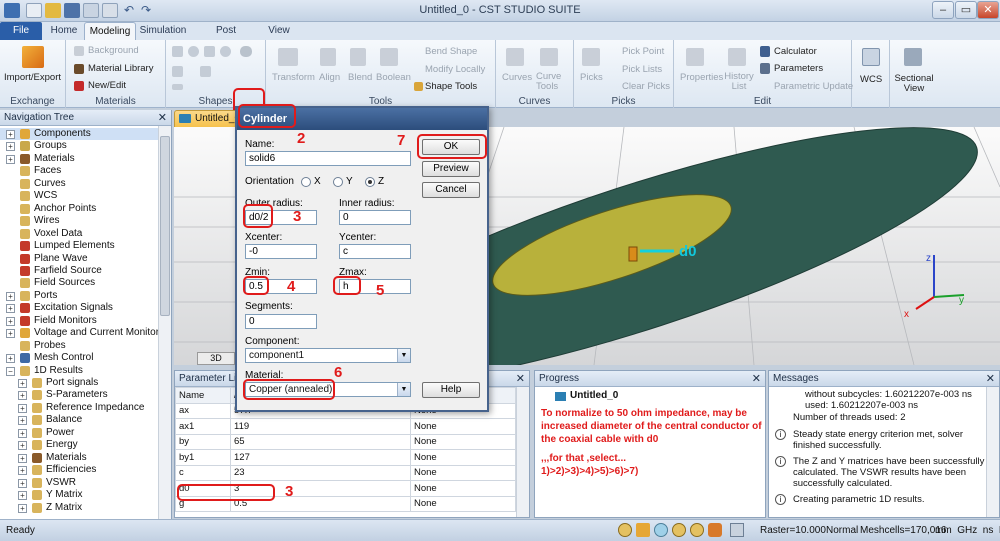 The image size is (1000, 541). Describe the element at coordinates (646, 86) in the screenshot. I see `clear-picks-button: Clear Picks` at that location.